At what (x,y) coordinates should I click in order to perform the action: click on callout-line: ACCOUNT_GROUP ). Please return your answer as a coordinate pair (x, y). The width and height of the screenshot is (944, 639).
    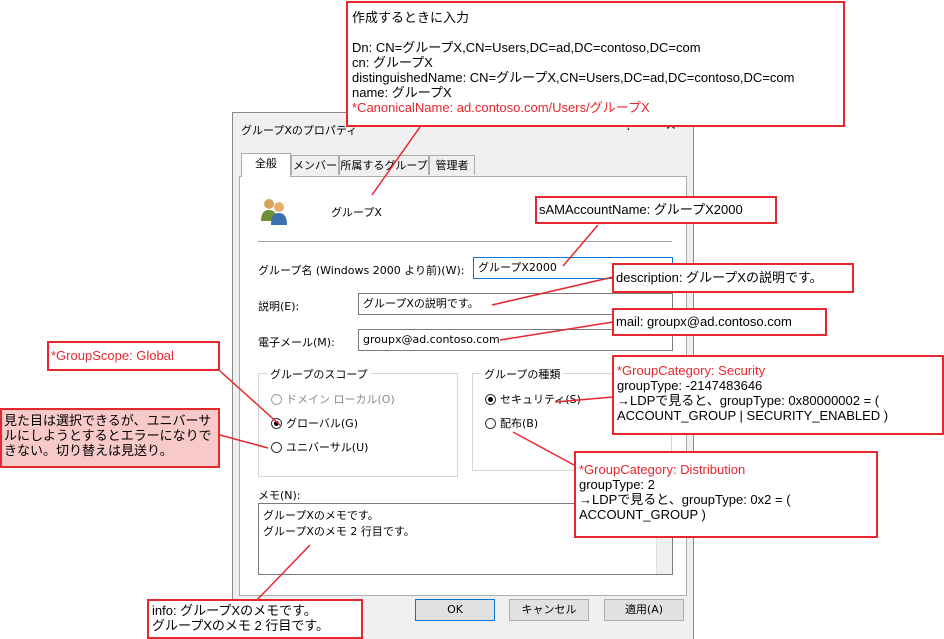
    Looking at the image, I should click on (642, 514).